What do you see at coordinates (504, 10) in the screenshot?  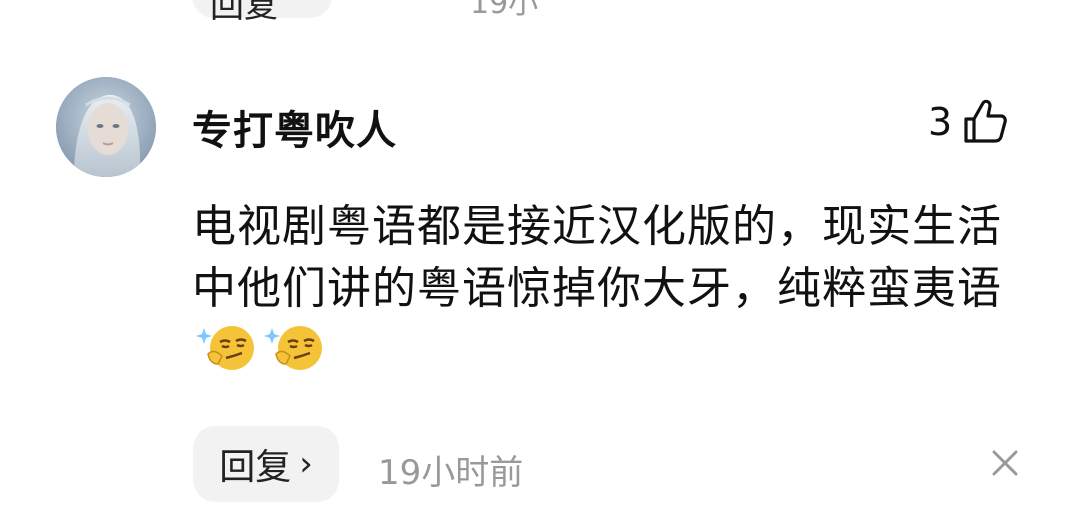 I see `previous-time: 19小` at bounding box center [504, 10].